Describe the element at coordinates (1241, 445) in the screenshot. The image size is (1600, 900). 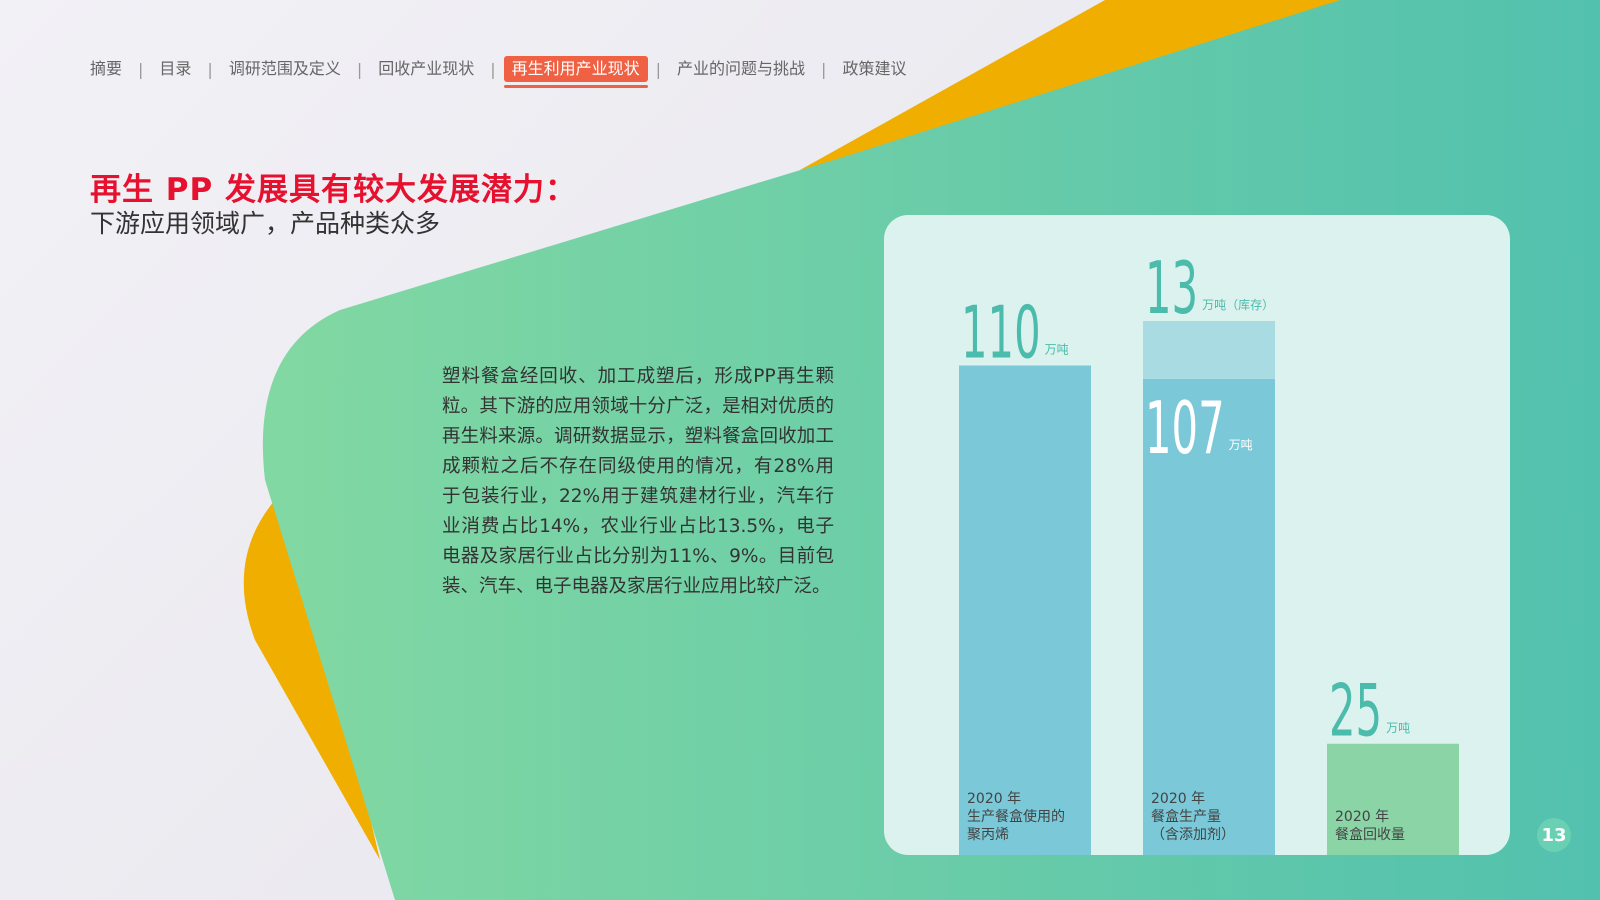
I see `bar-2-unit-label-1: 万吨` at that location.